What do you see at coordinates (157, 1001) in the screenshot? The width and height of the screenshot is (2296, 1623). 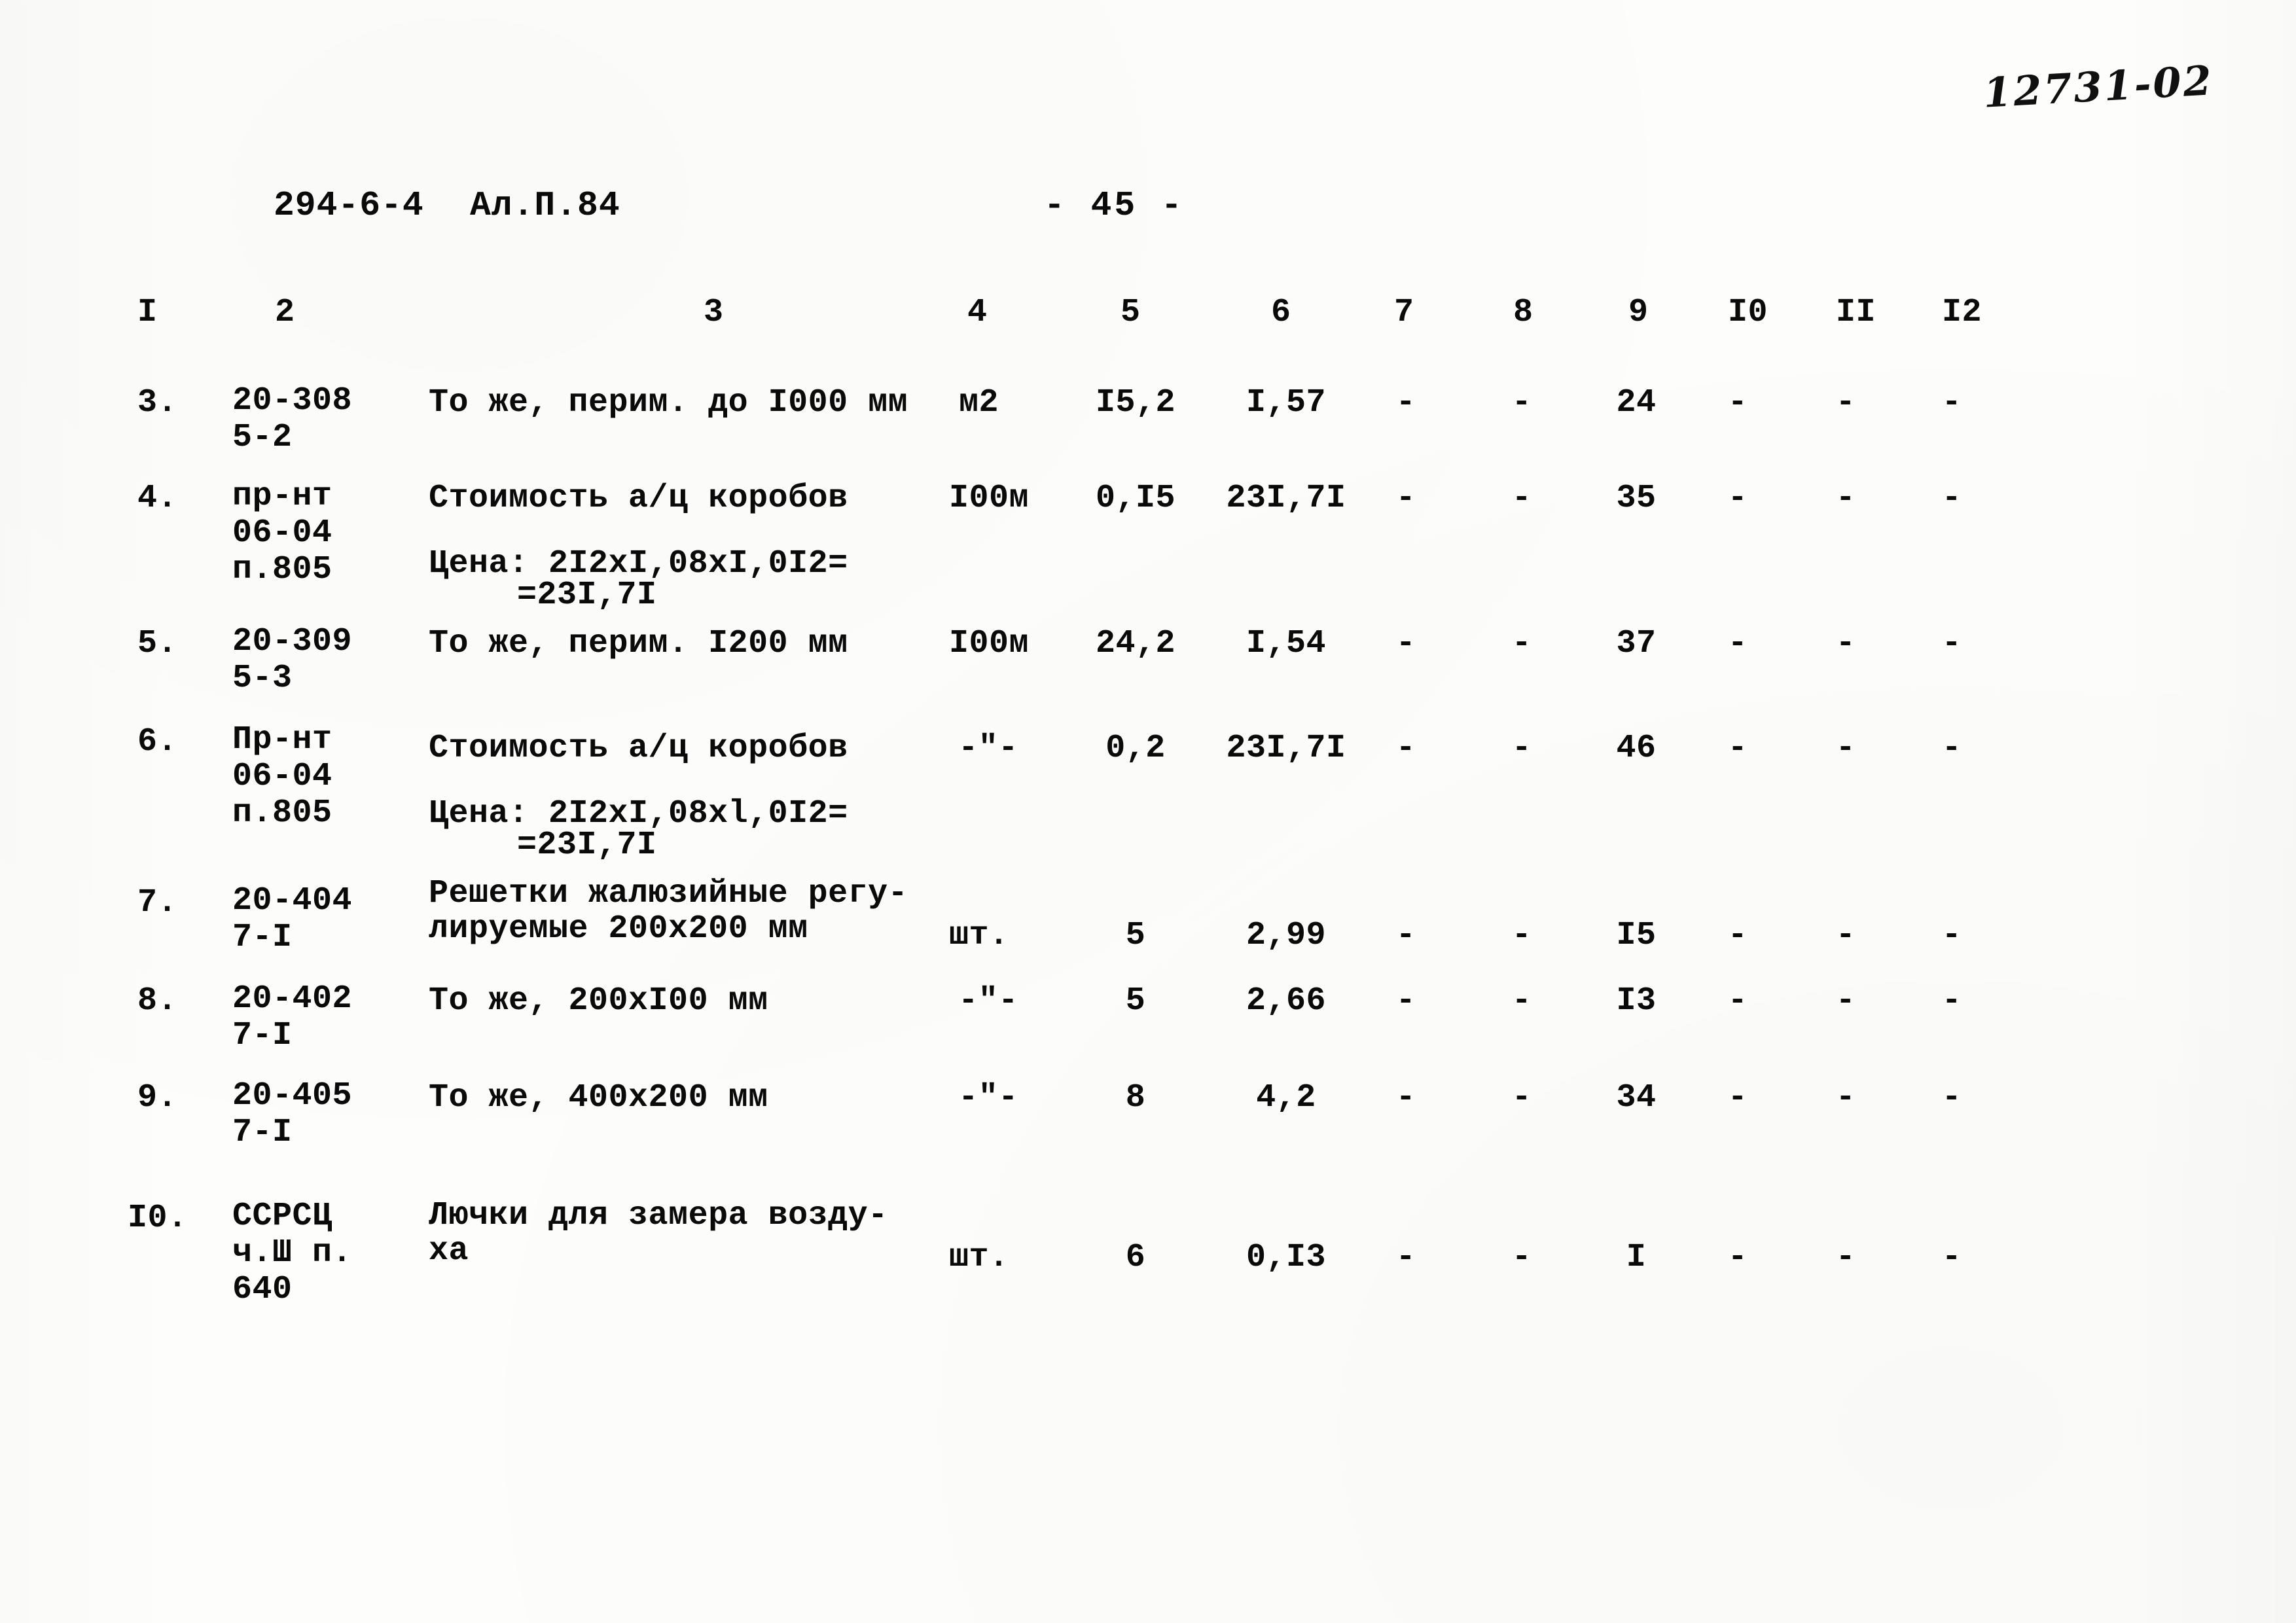 I see `row-number: 8.` at bounding box center [157, 1001].